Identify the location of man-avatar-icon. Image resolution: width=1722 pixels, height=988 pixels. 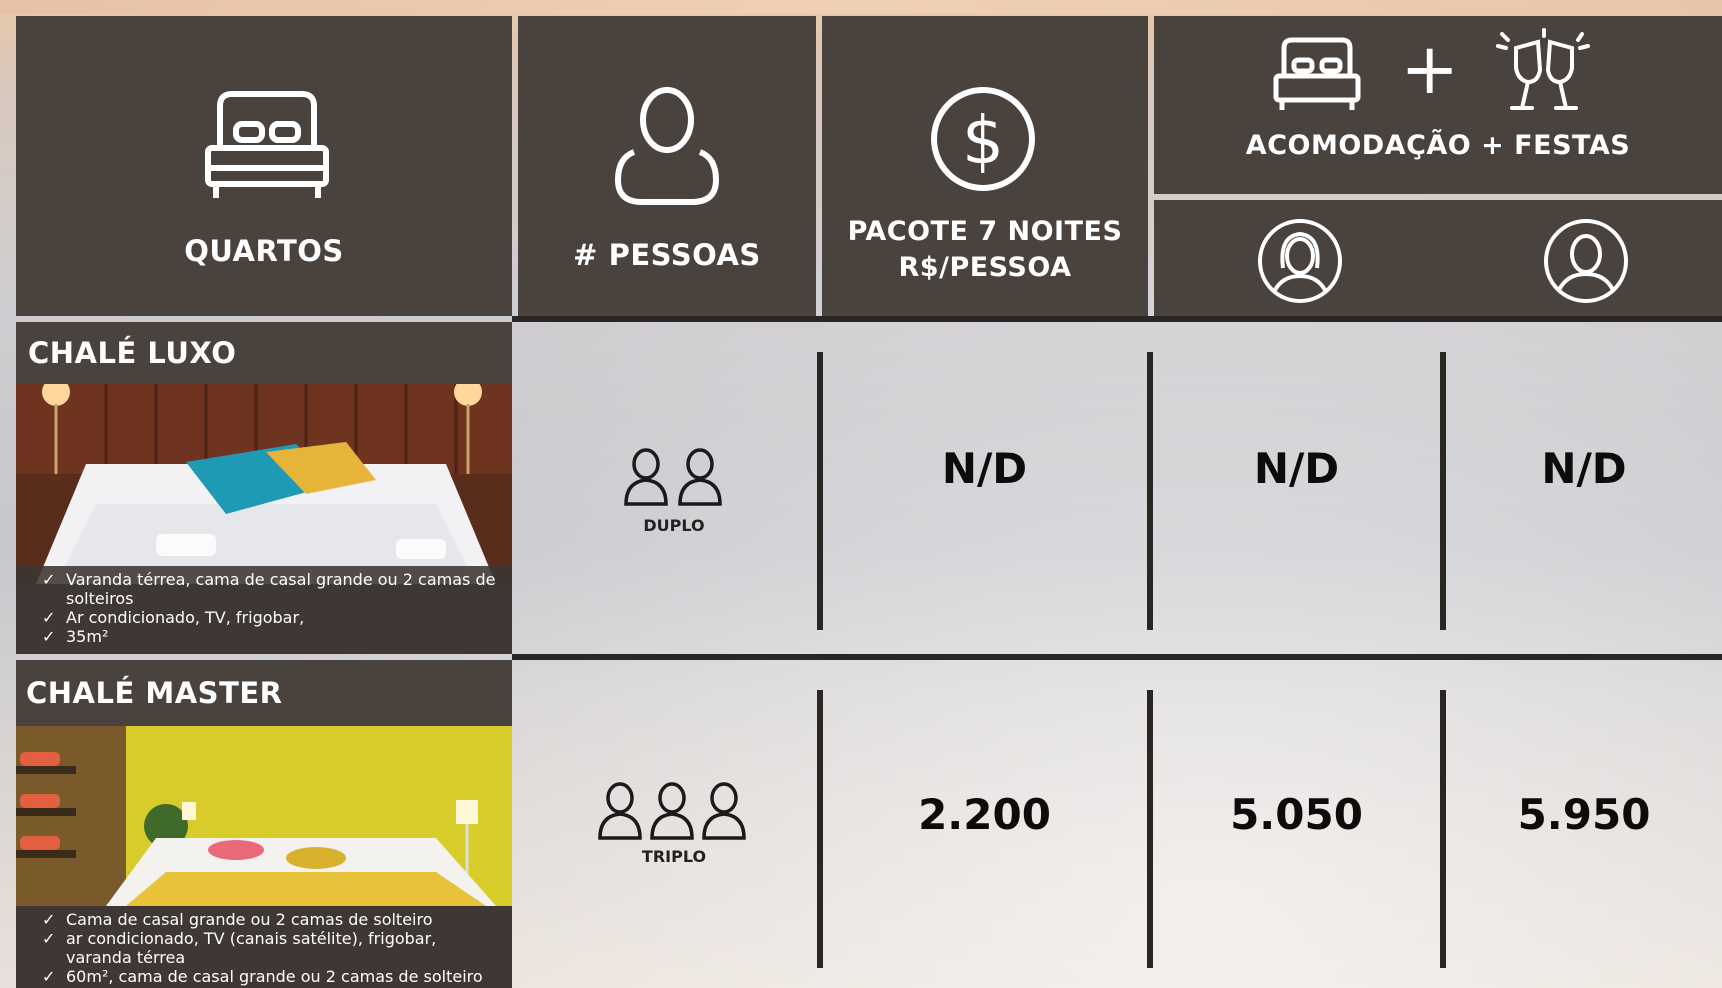
(1586, 261).